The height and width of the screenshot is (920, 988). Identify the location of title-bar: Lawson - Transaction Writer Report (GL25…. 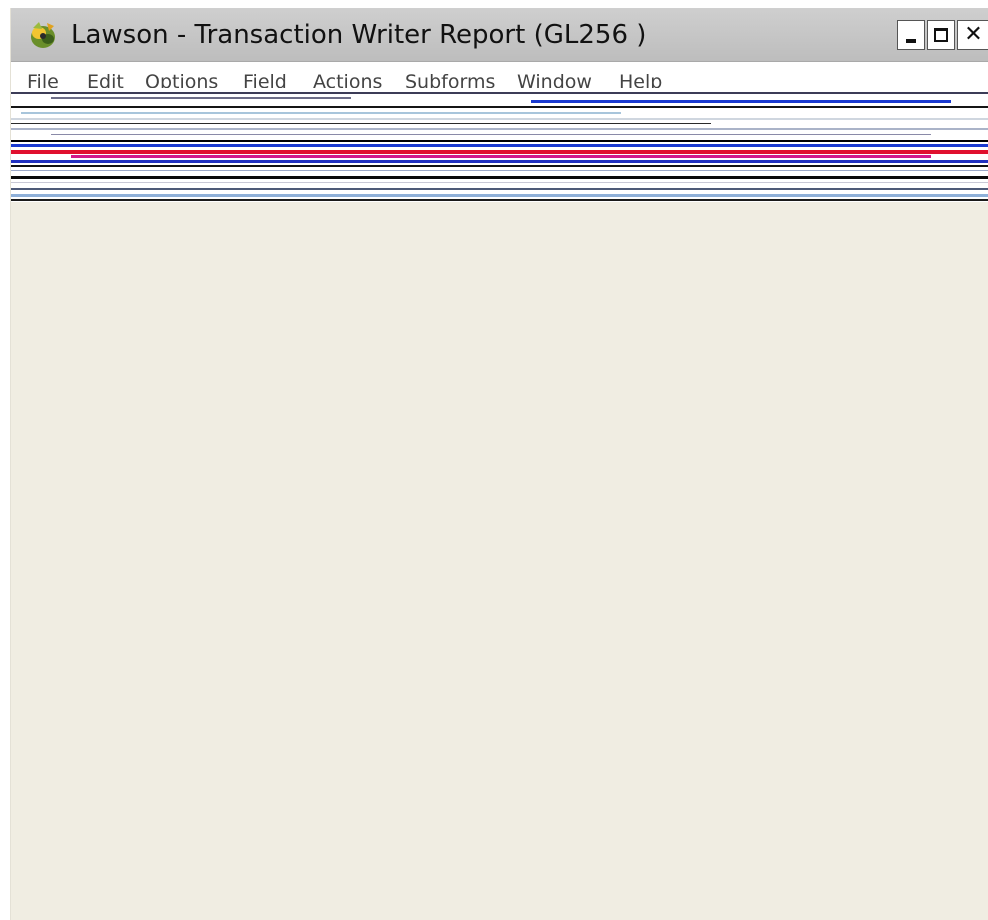
(499, 35).